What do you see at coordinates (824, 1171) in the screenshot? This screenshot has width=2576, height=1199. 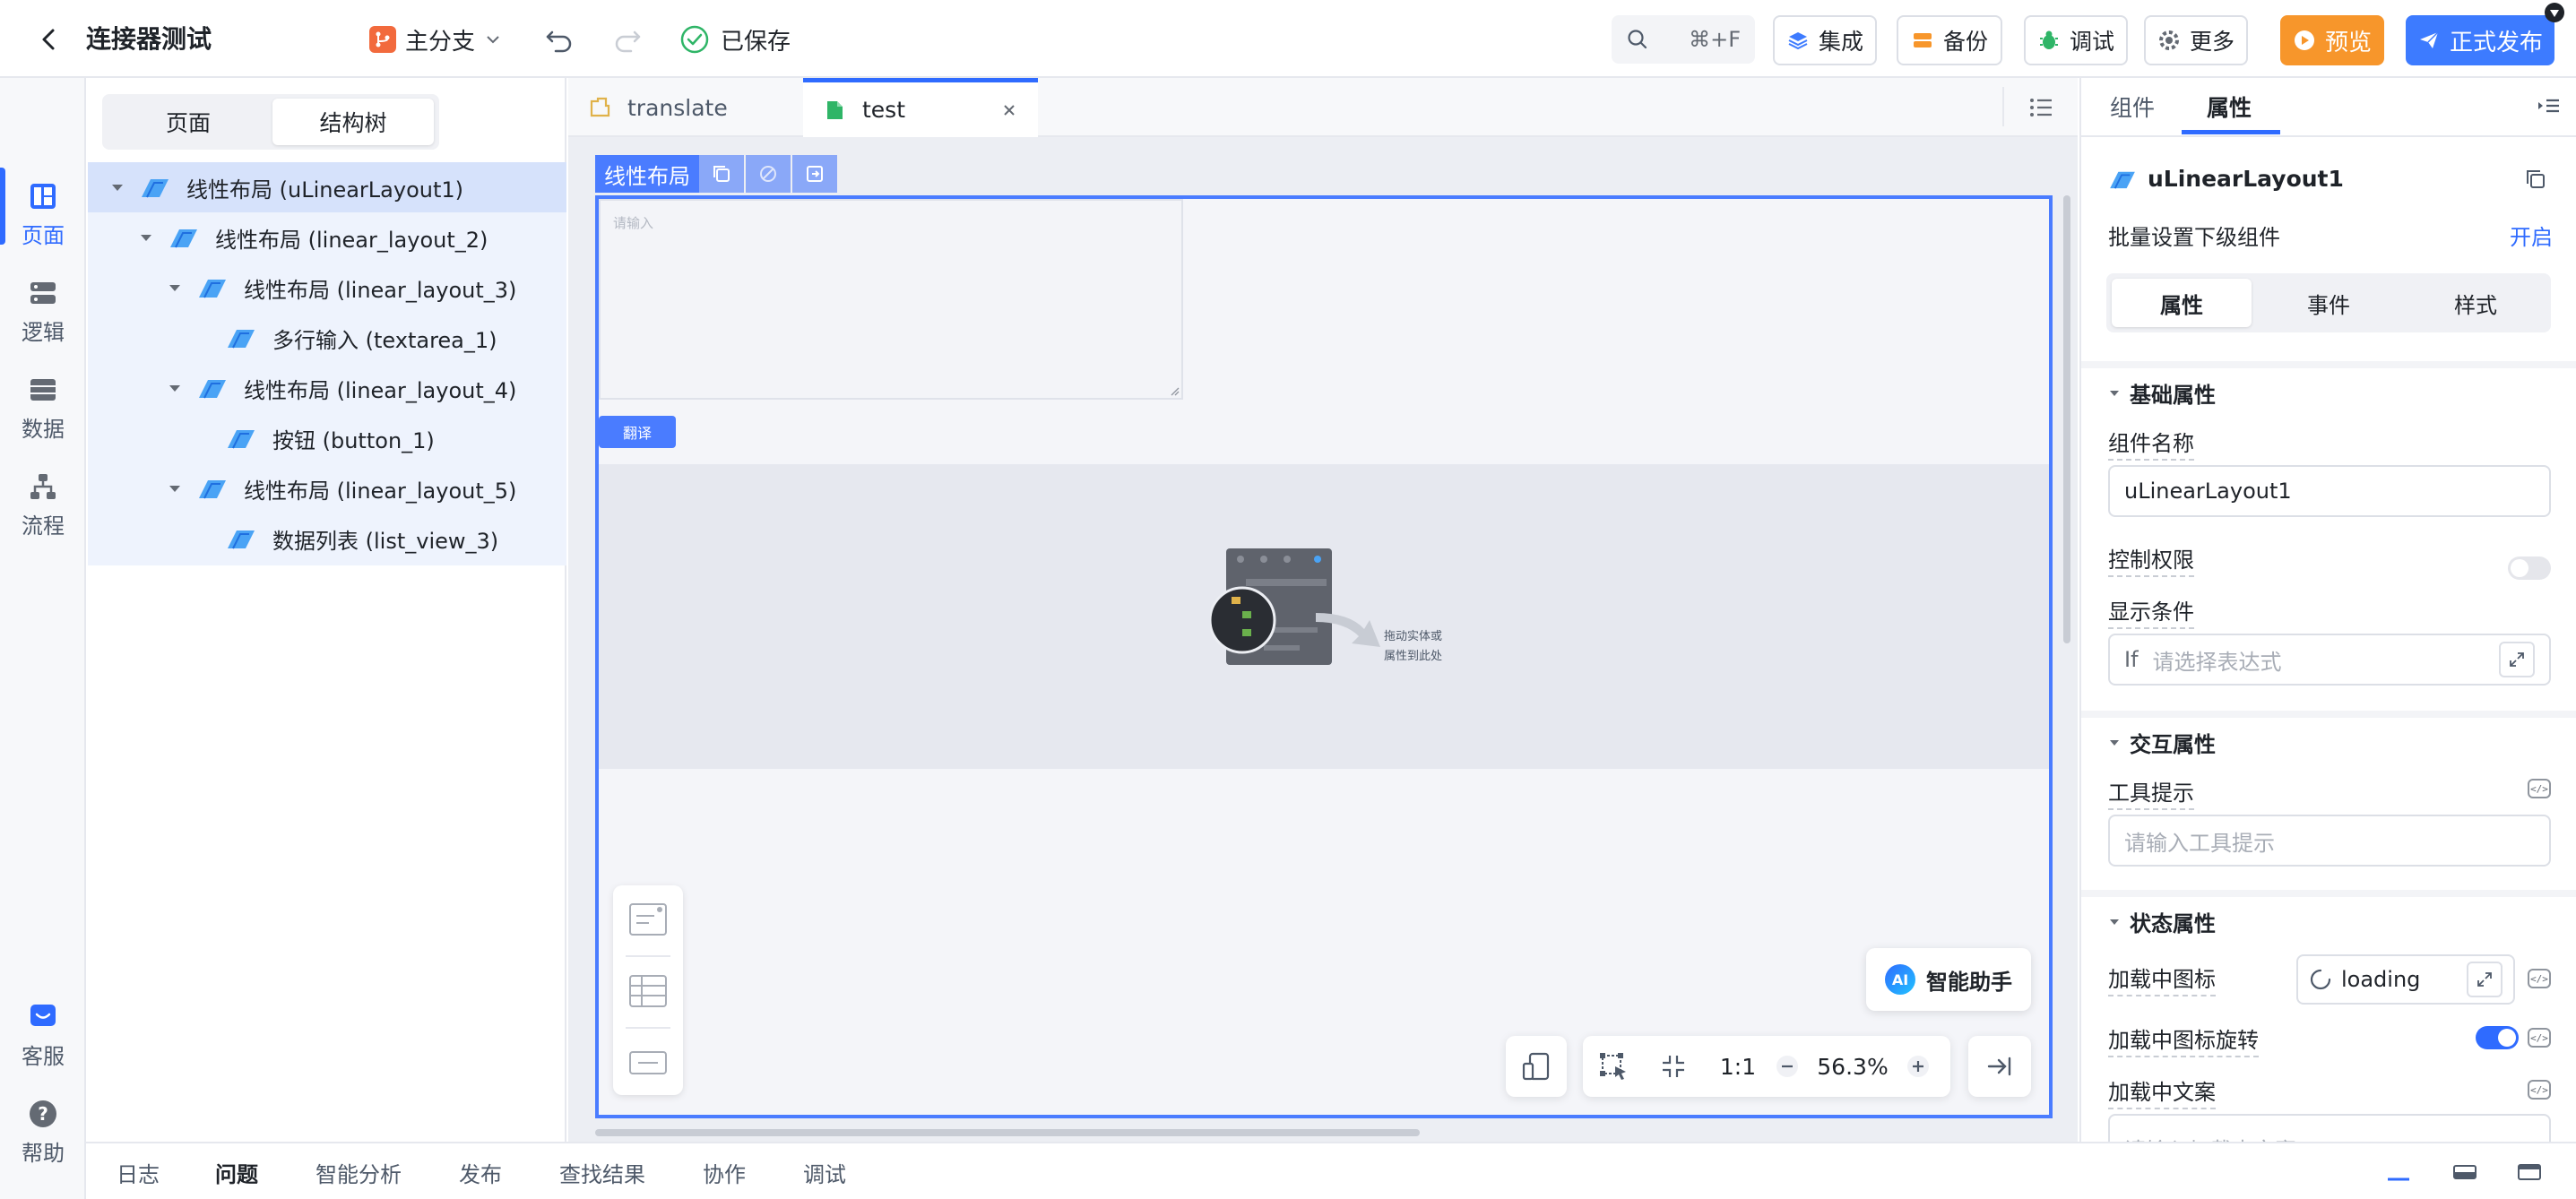 I see `bottom-tab-debug: 调试` at bounding box center [824, 1171].